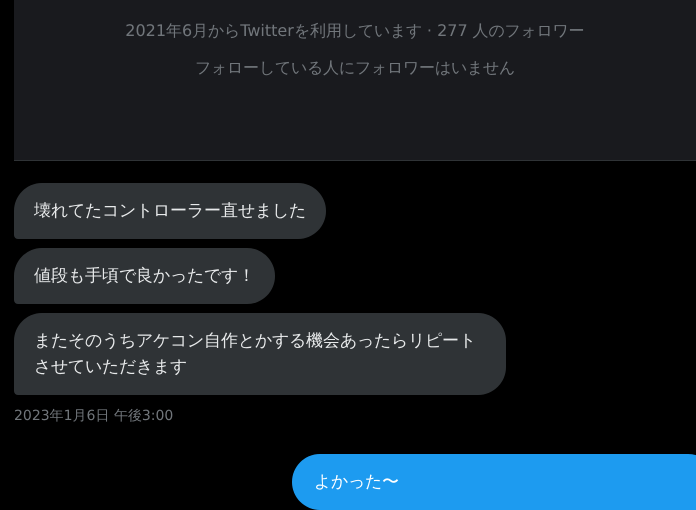 The image size is (696, 510). What do you see at coordinates (170, 211) in the screenshot?
I see `received-message: 壊れてたコントローラー直せました` at bounding box center [170, 211].